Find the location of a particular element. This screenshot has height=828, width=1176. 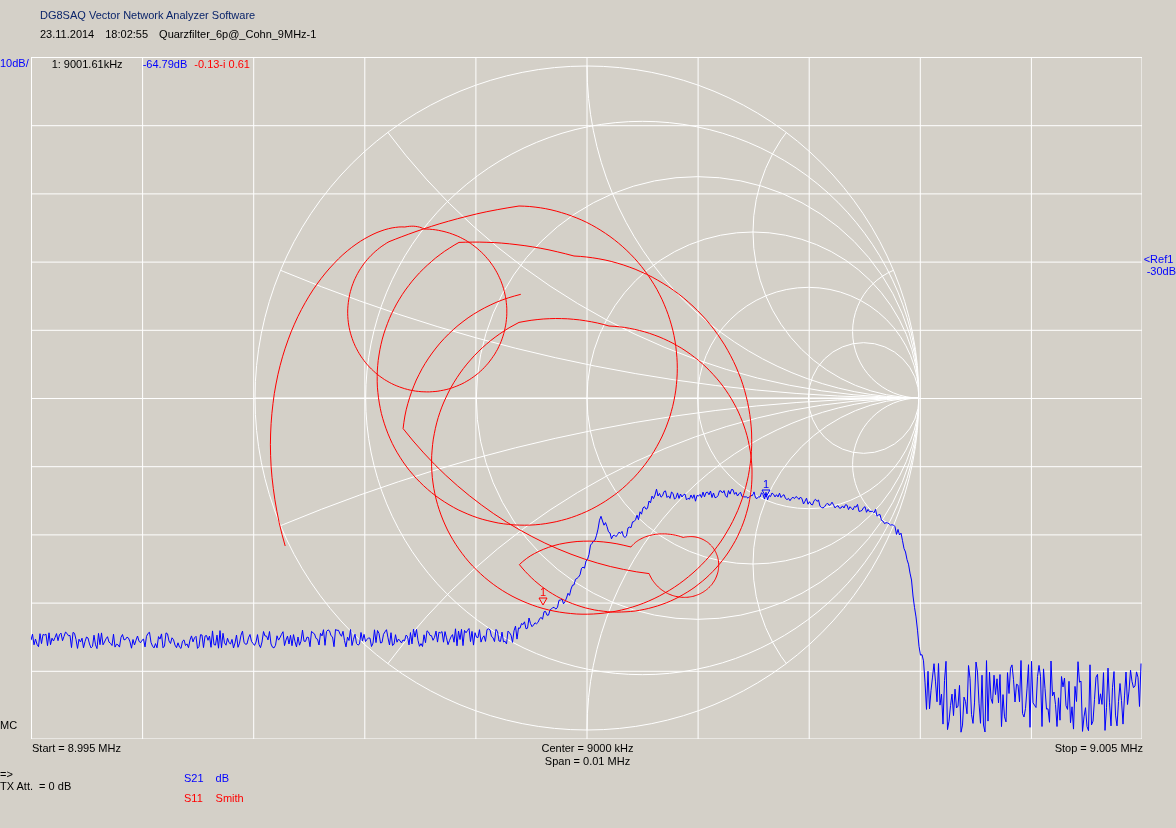

marker-magnitude: -64.79dB is located at coordinates (165, 64).